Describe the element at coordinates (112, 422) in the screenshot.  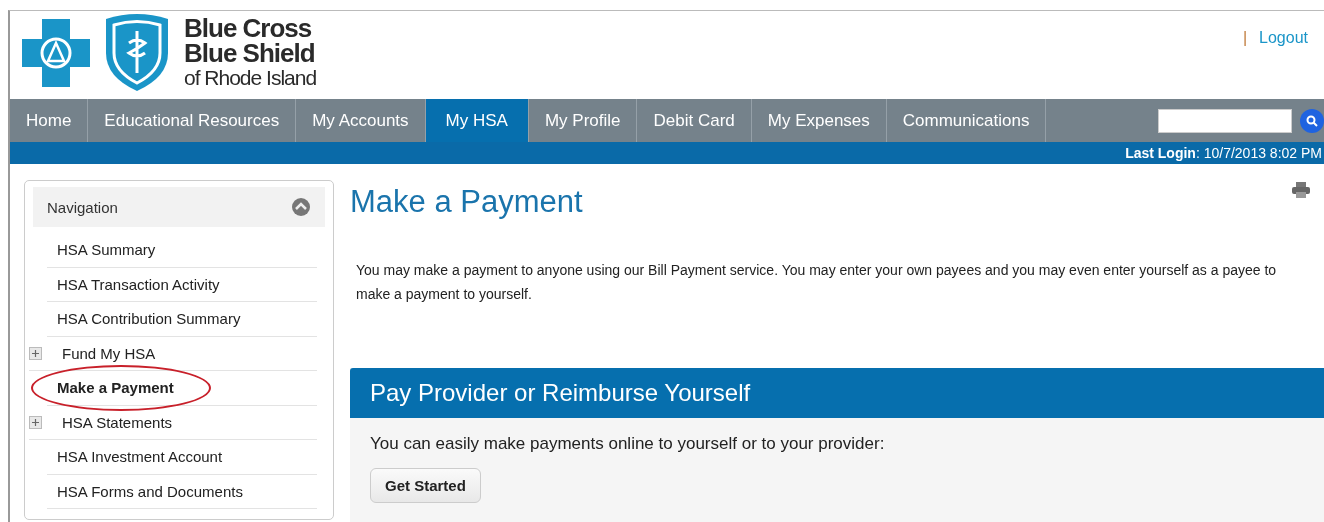
I see `nav-link: HSA Statements` at that location.